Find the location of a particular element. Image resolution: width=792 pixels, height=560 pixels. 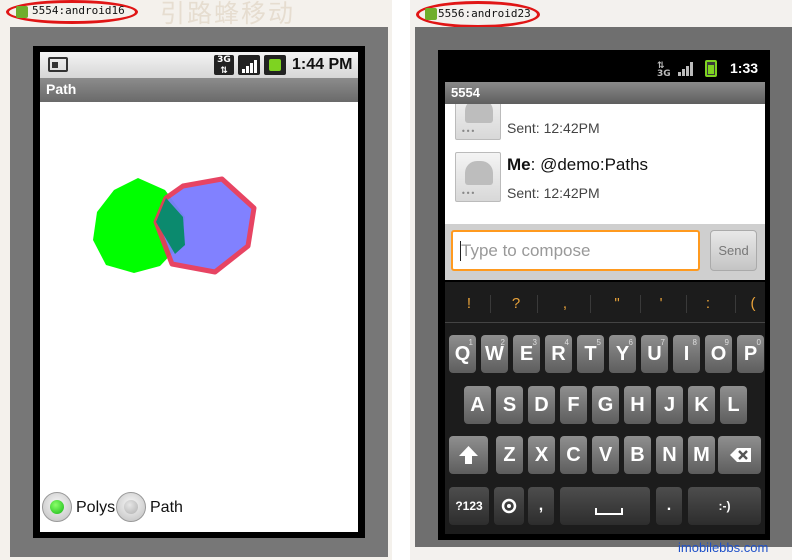

key-v: V is located at coordinates (605, 455).